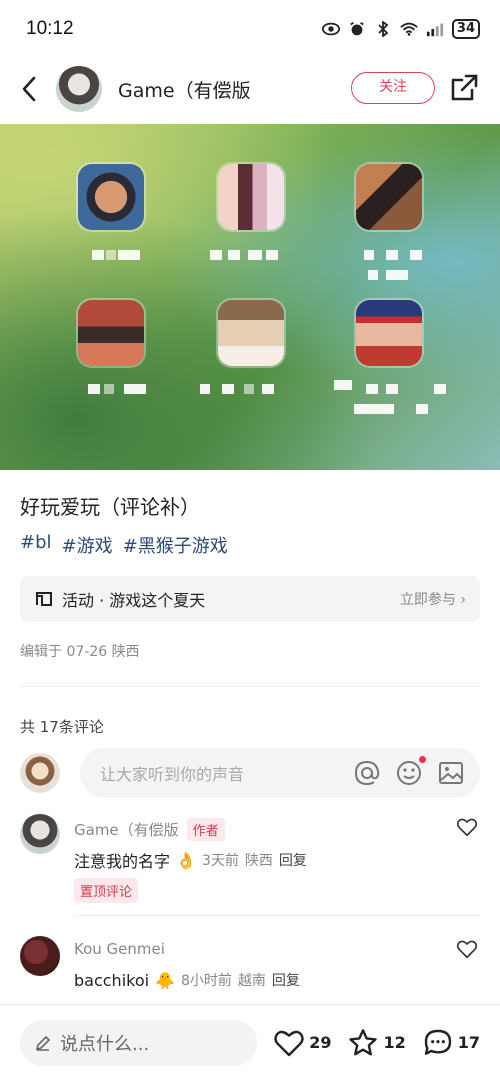 The width and height of the screenshot is (500, 1080). What do you see at coordinates (302, 1043) in the screenshot?
I see `like-button: 29` at bounding box center [302, 1043].